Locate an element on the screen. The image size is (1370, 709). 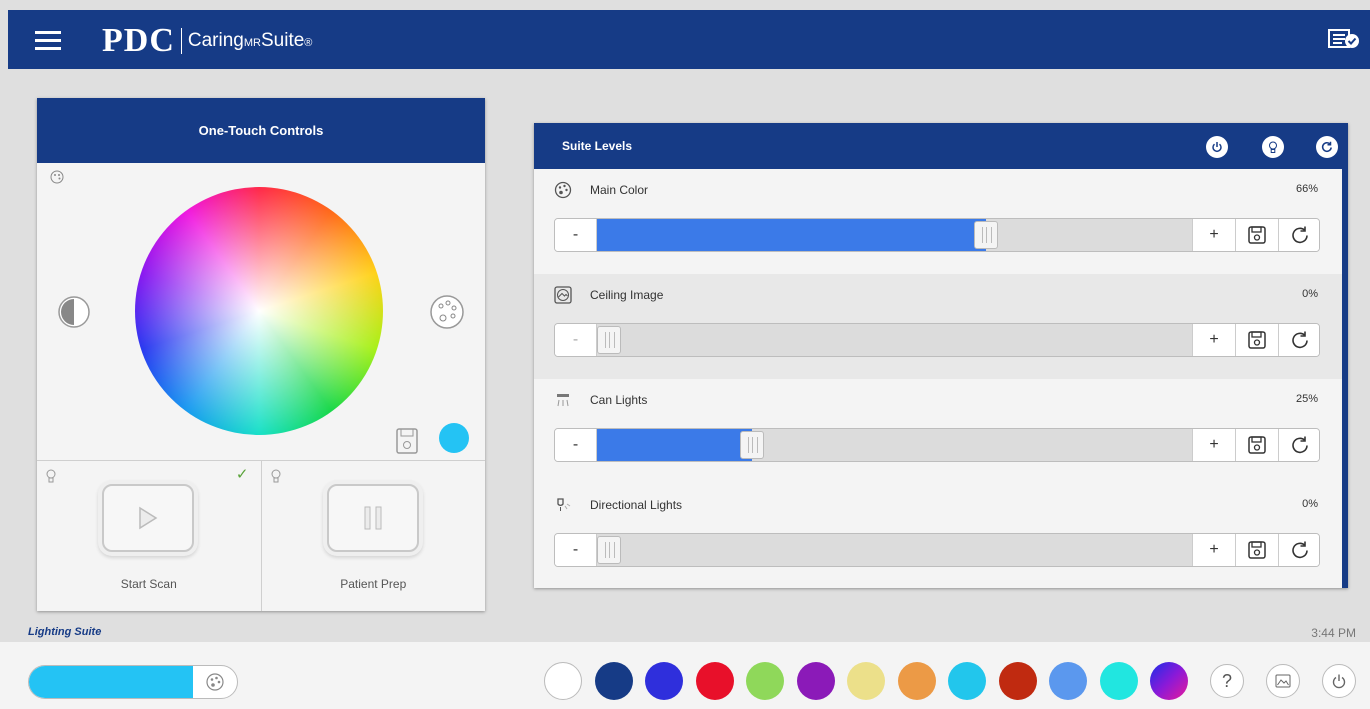
start-scan-button is located at coordinates (148, 518).